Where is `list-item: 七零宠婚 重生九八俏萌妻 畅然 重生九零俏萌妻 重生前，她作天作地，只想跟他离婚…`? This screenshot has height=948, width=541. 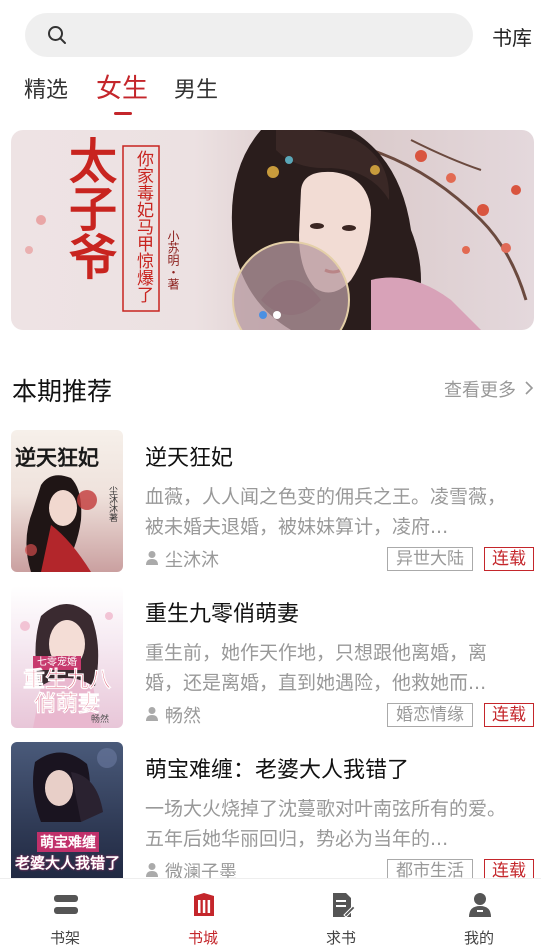 list-item: 七零宠婚 重生九八俏萌妻 畅然 重生九零俏萌妻 重生前，她作天作地，只想跟他离婚… is located at coordinates (270, 657).